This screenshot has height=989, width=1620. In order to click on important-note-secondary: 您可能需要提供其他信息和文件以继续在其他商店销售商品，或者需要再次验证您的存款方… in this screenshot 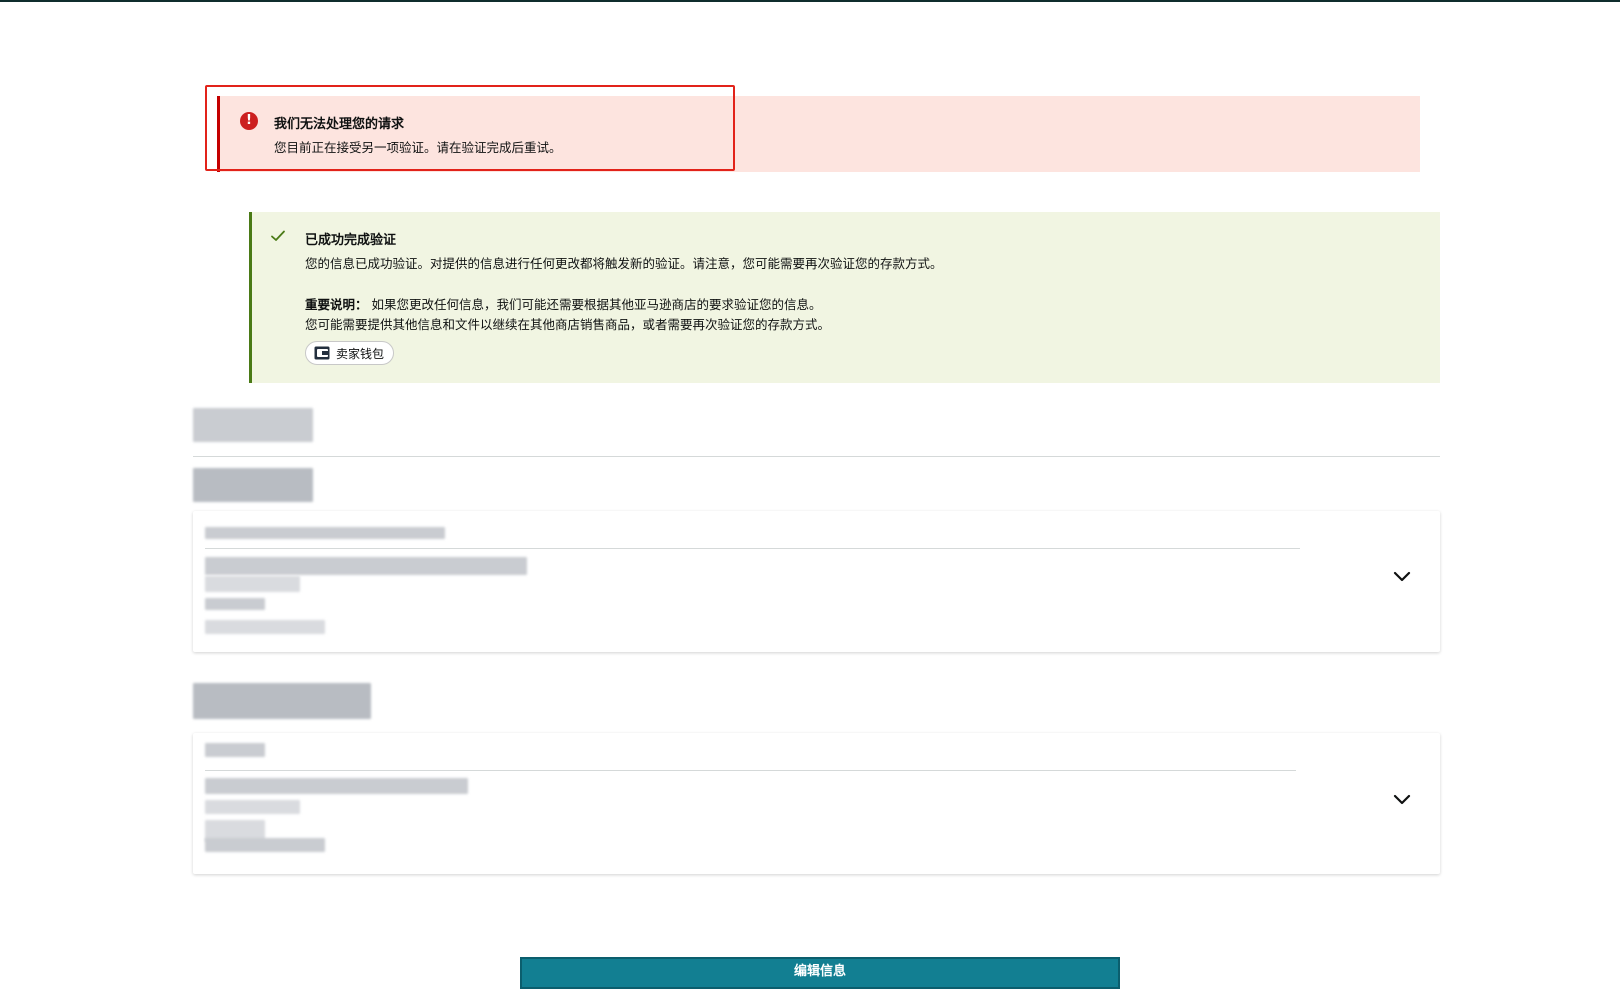, I will do `click(568, 324)`.